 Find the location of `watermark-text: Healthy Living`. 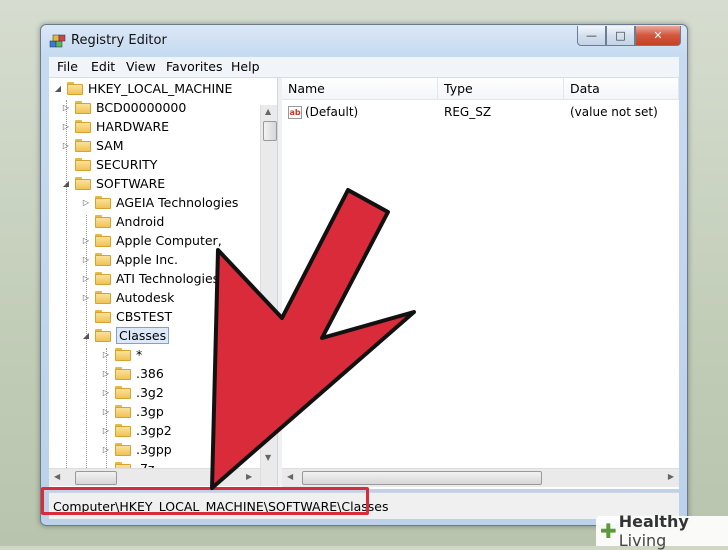

watermark-text: Healthy Living is located at coordinates (673, 531).